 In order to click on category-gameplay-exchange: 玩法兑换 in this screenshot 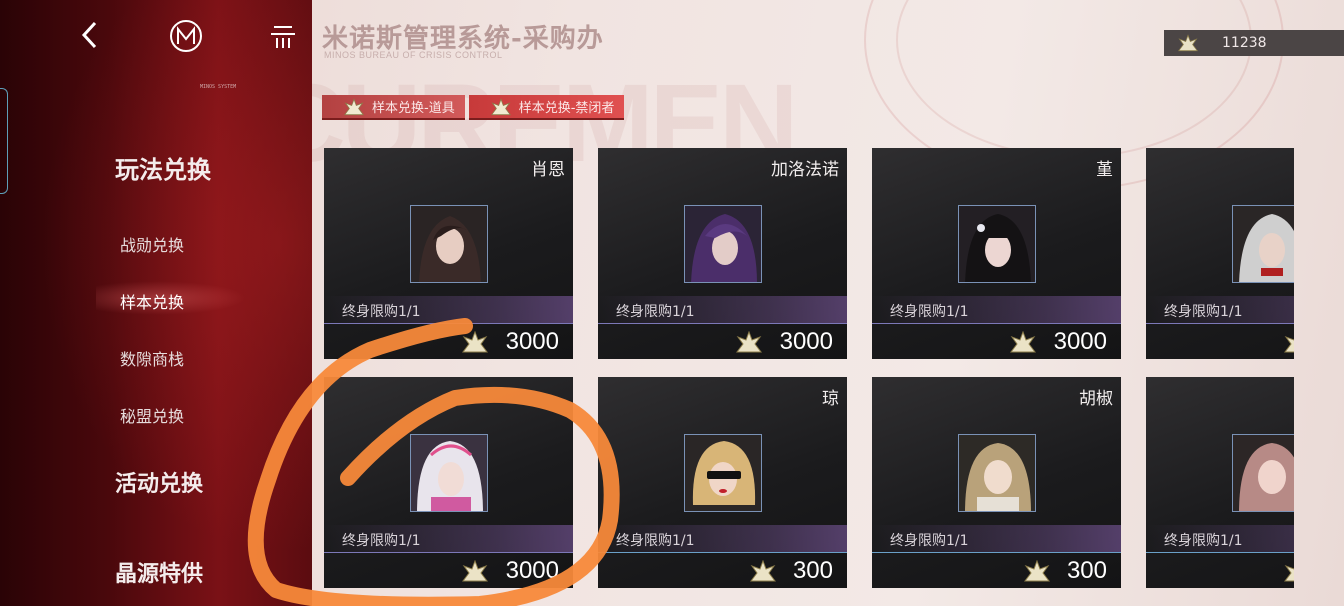, I will do `click(163, 167)`.